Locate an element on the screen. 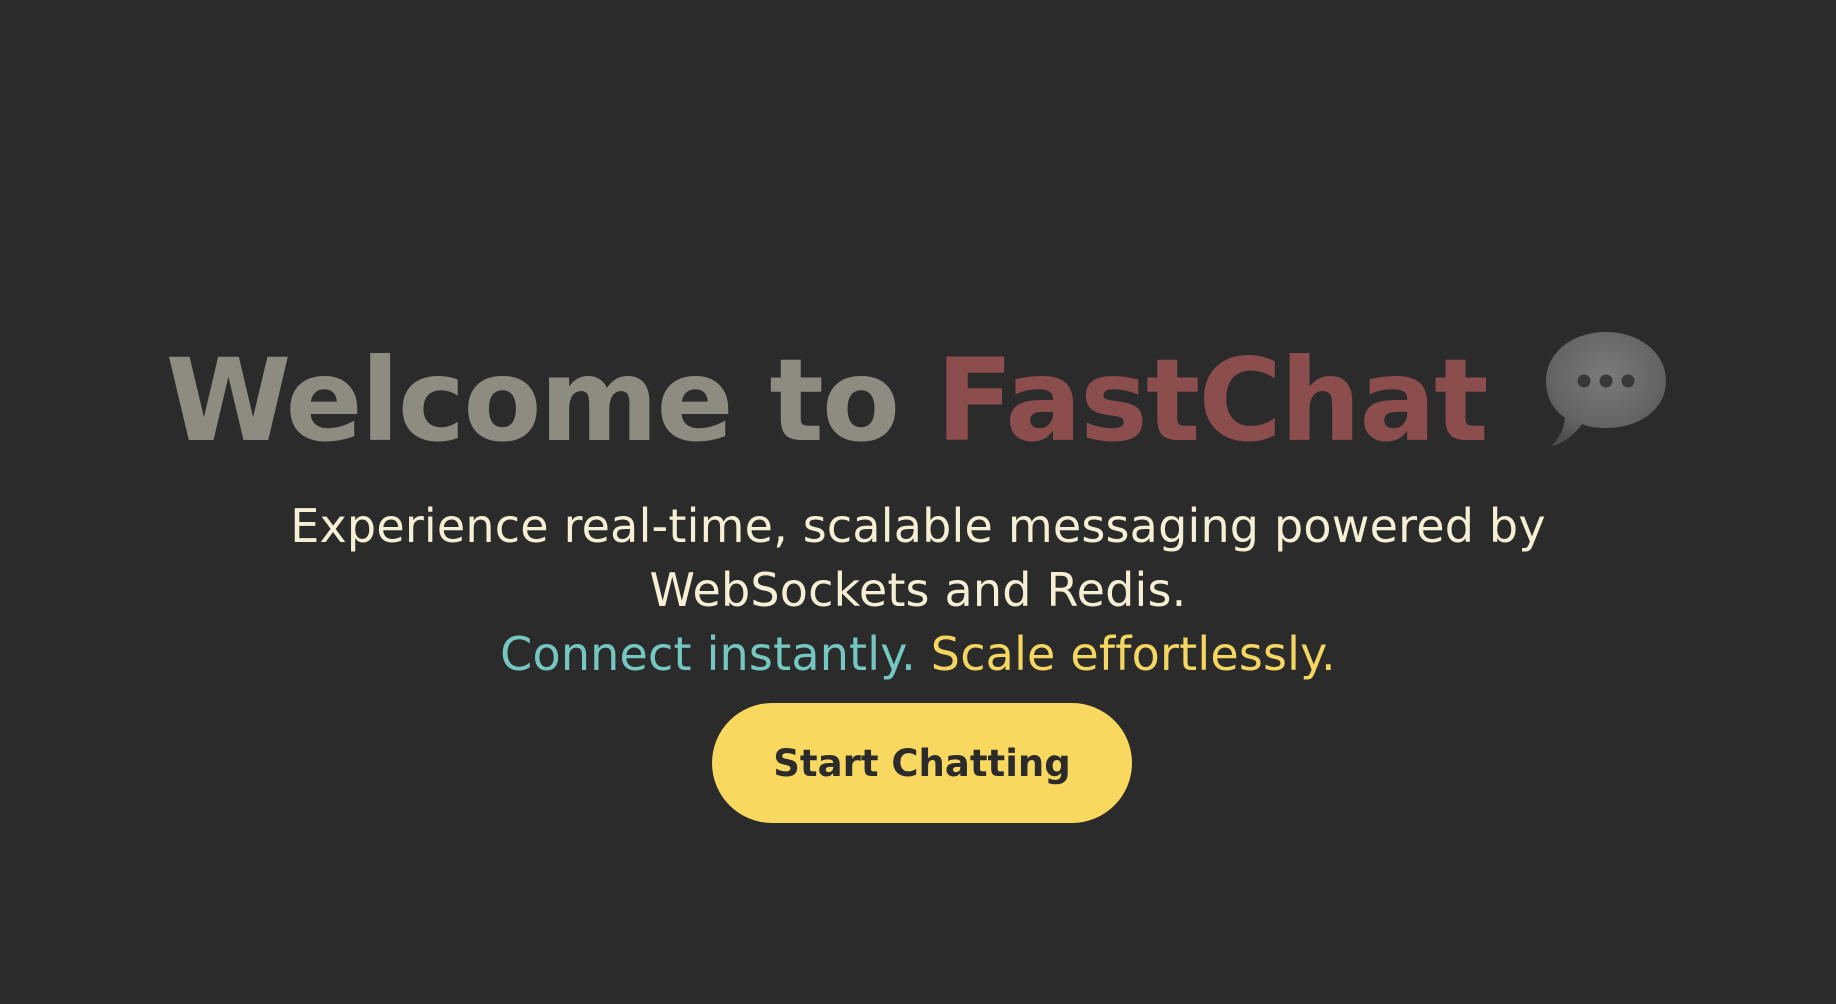  start-chatting-button: Start Chatting is located at coordinates (922, 763).